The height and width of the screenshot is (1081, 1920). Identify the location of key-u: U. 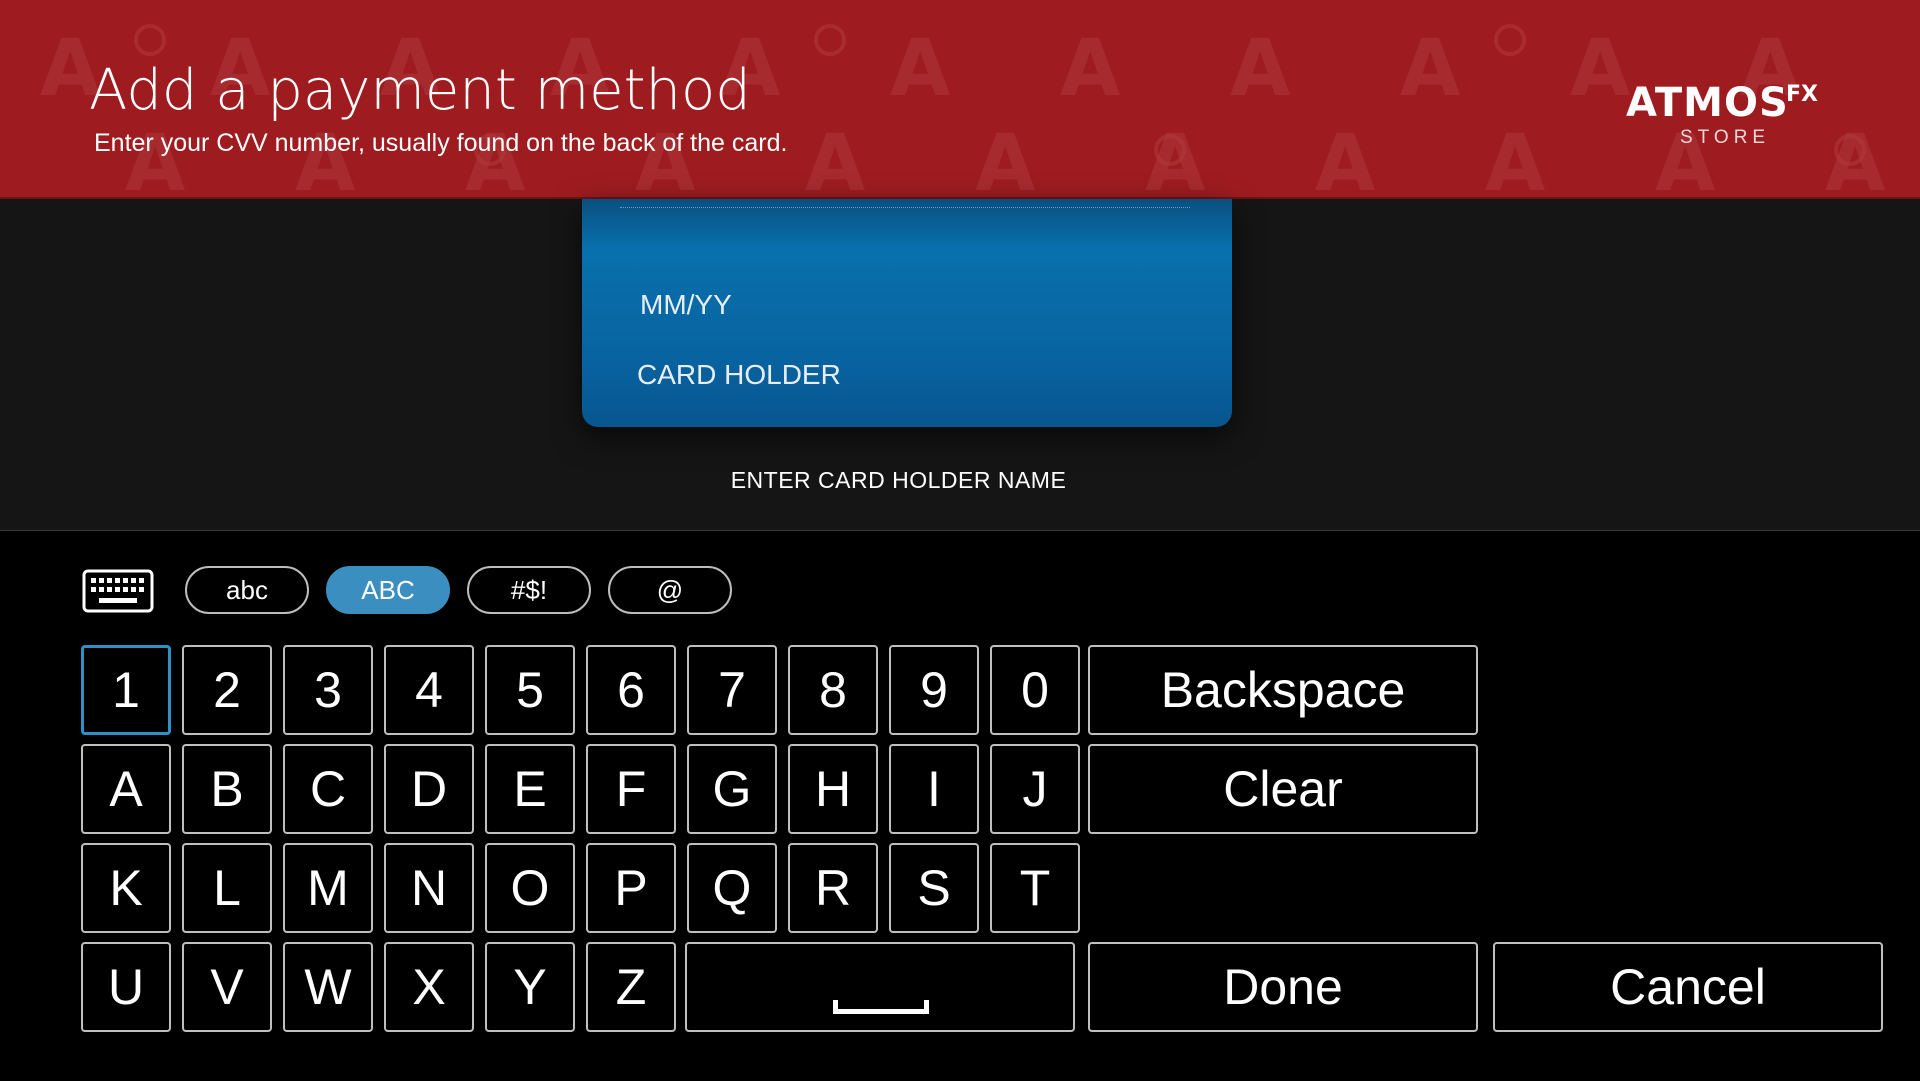
(126, 987).